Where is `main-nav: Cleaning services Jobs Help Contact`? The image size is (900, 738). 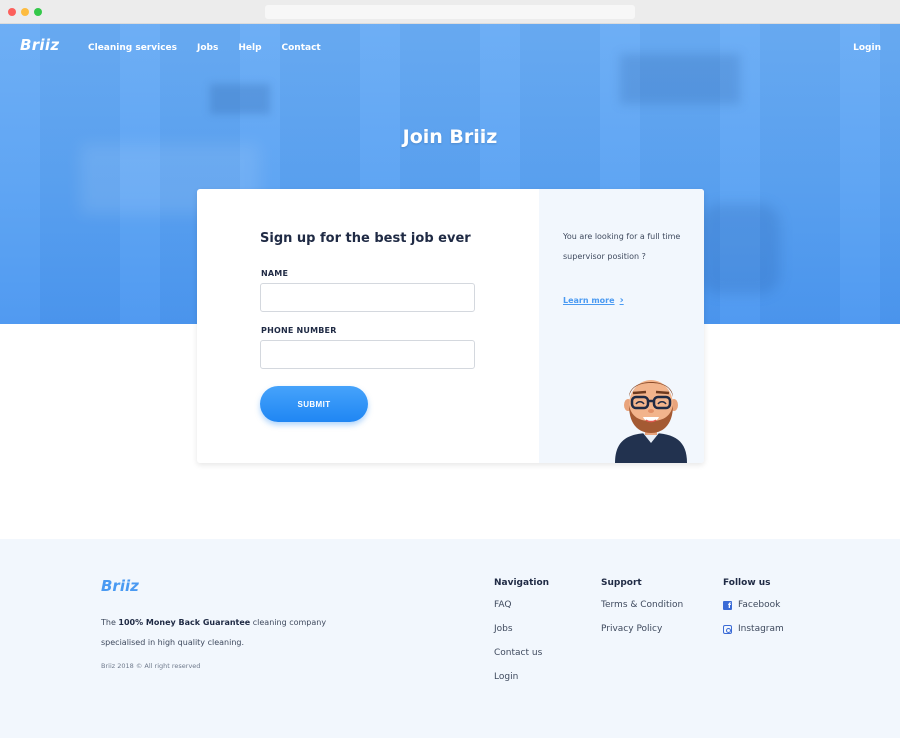 main-nav: Cleaning services Jobs Help Contact is located at coordinates (204, 48).